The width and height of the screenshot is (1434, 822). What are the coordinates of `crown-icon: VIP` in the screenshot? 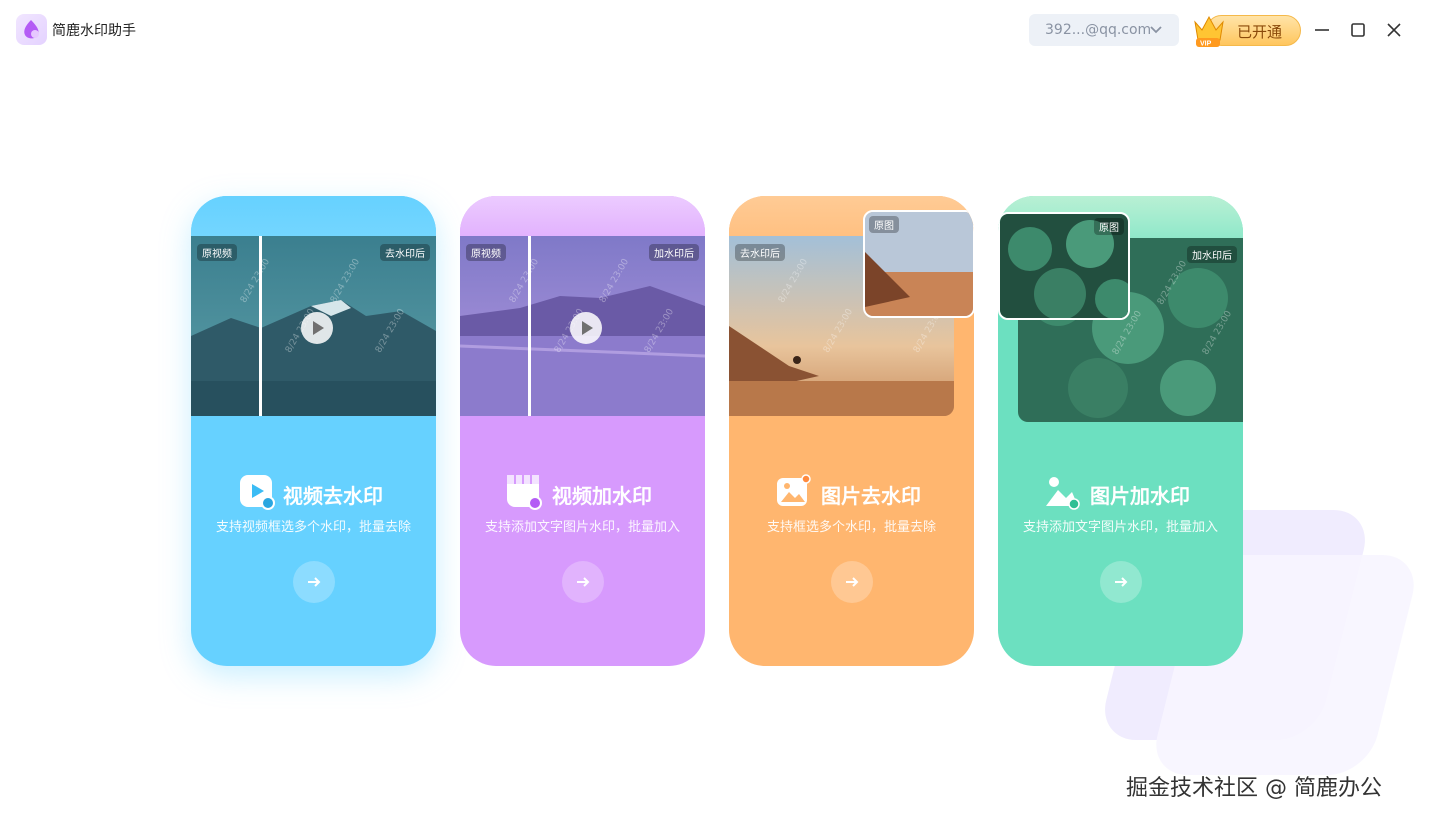 It's located at (1209, 32).